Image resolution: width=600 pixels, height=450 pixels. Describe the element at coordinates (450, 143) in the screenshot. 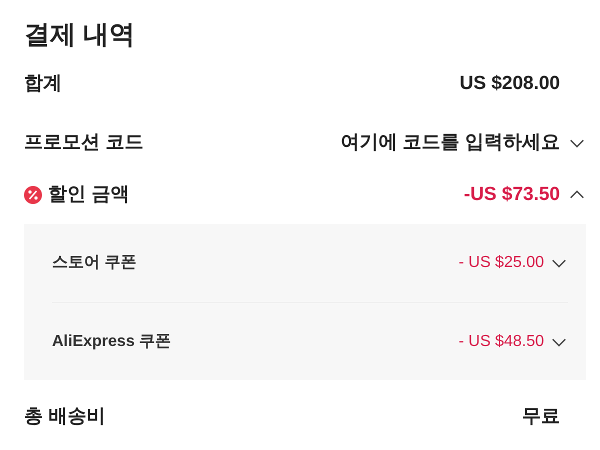

I see `promo-code-field: 여기에 코드를 입력하세요` at that location.